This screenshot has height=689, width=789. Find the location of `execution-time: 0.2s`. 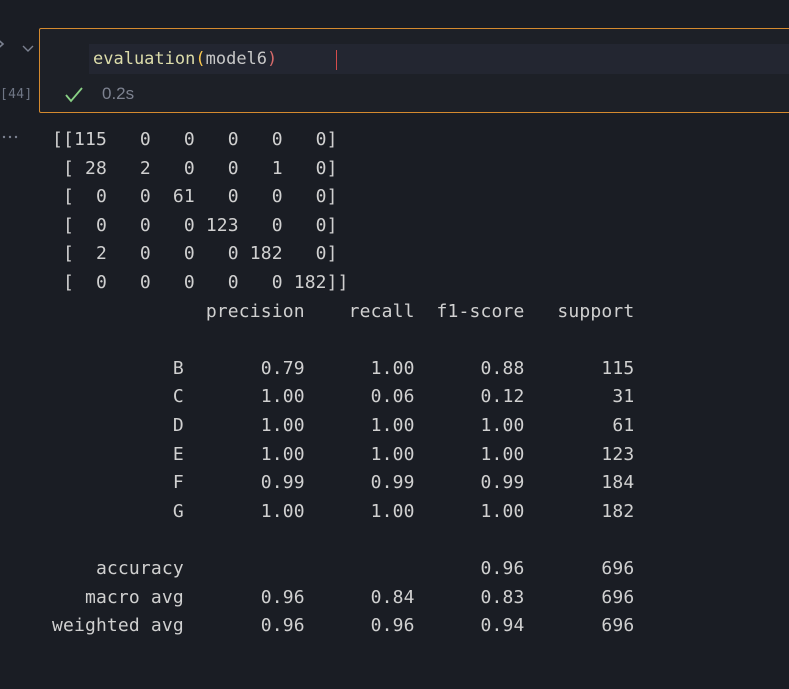

execution-time: 0.2s is located at coordinates (118, 93).